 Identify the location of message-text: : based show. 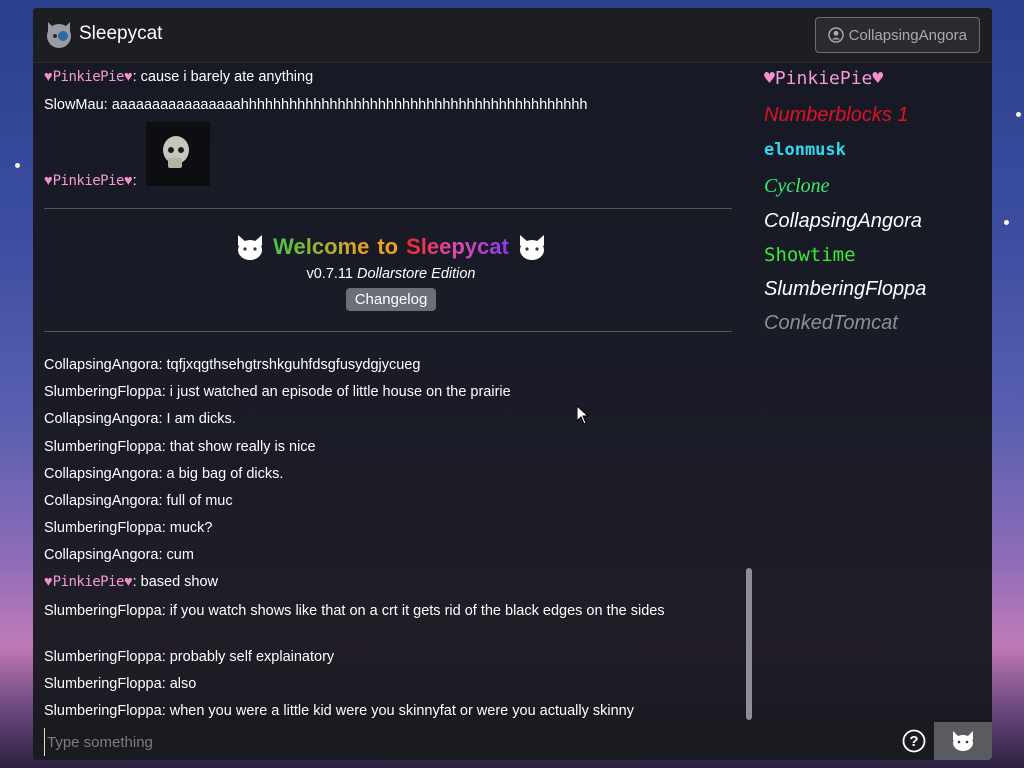
(175, 582).